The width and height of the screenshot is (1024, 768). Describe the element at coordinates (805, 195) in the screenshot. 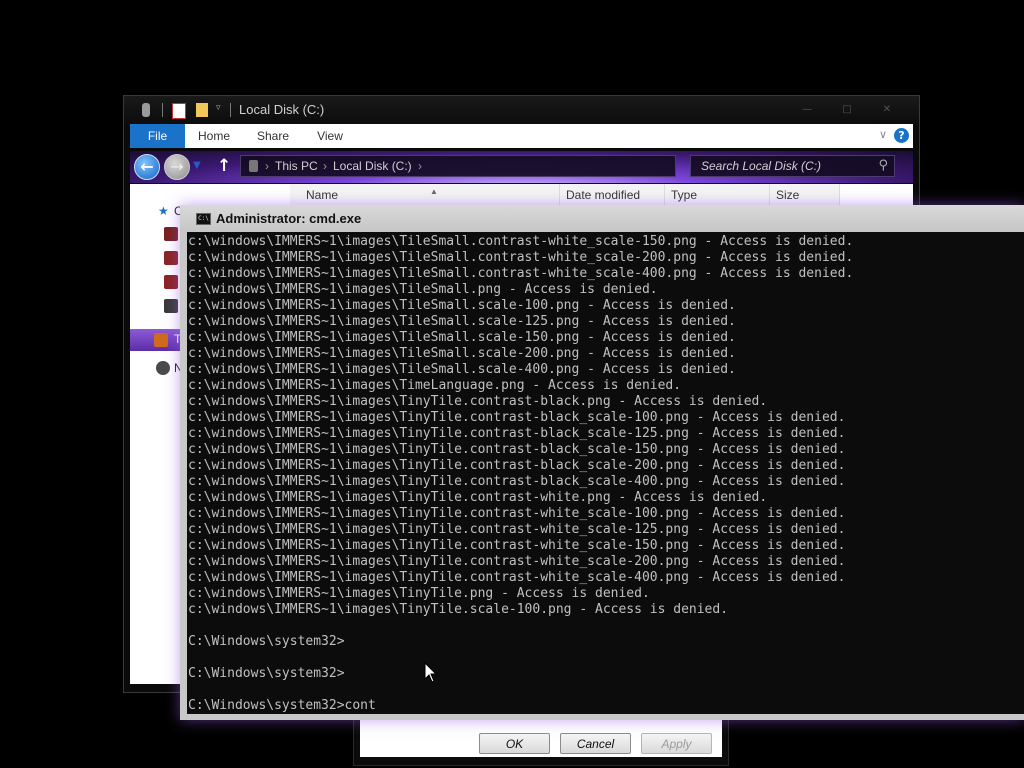

I see `column-size: Size` at that location.